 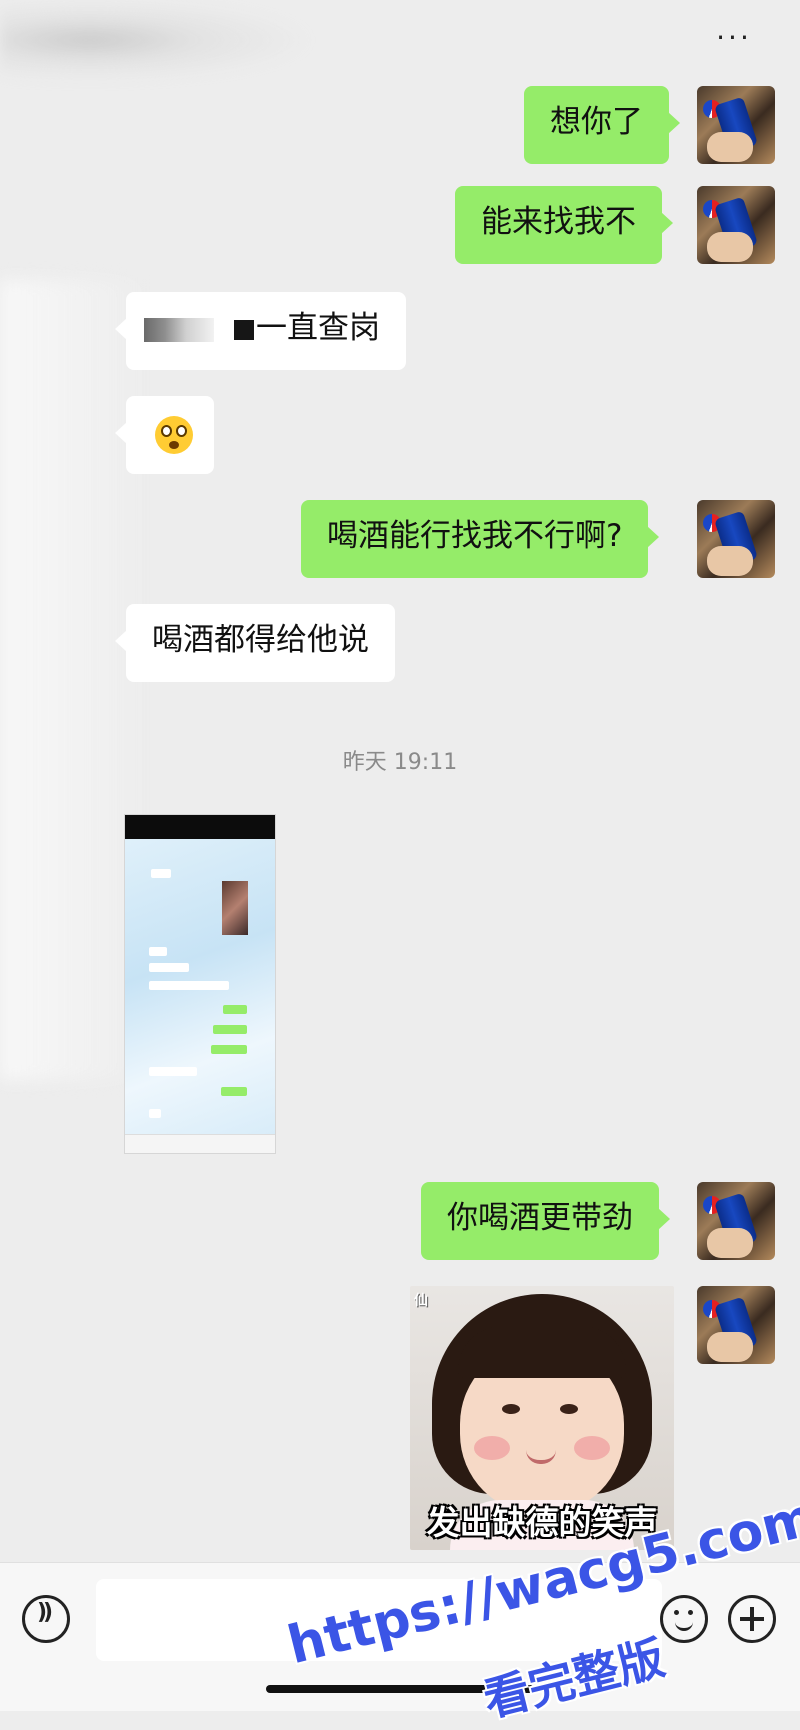 What do you see at coordinates (179, 329) in the screenshot?
I see `redacted-name` at bounding box center [179, 329].